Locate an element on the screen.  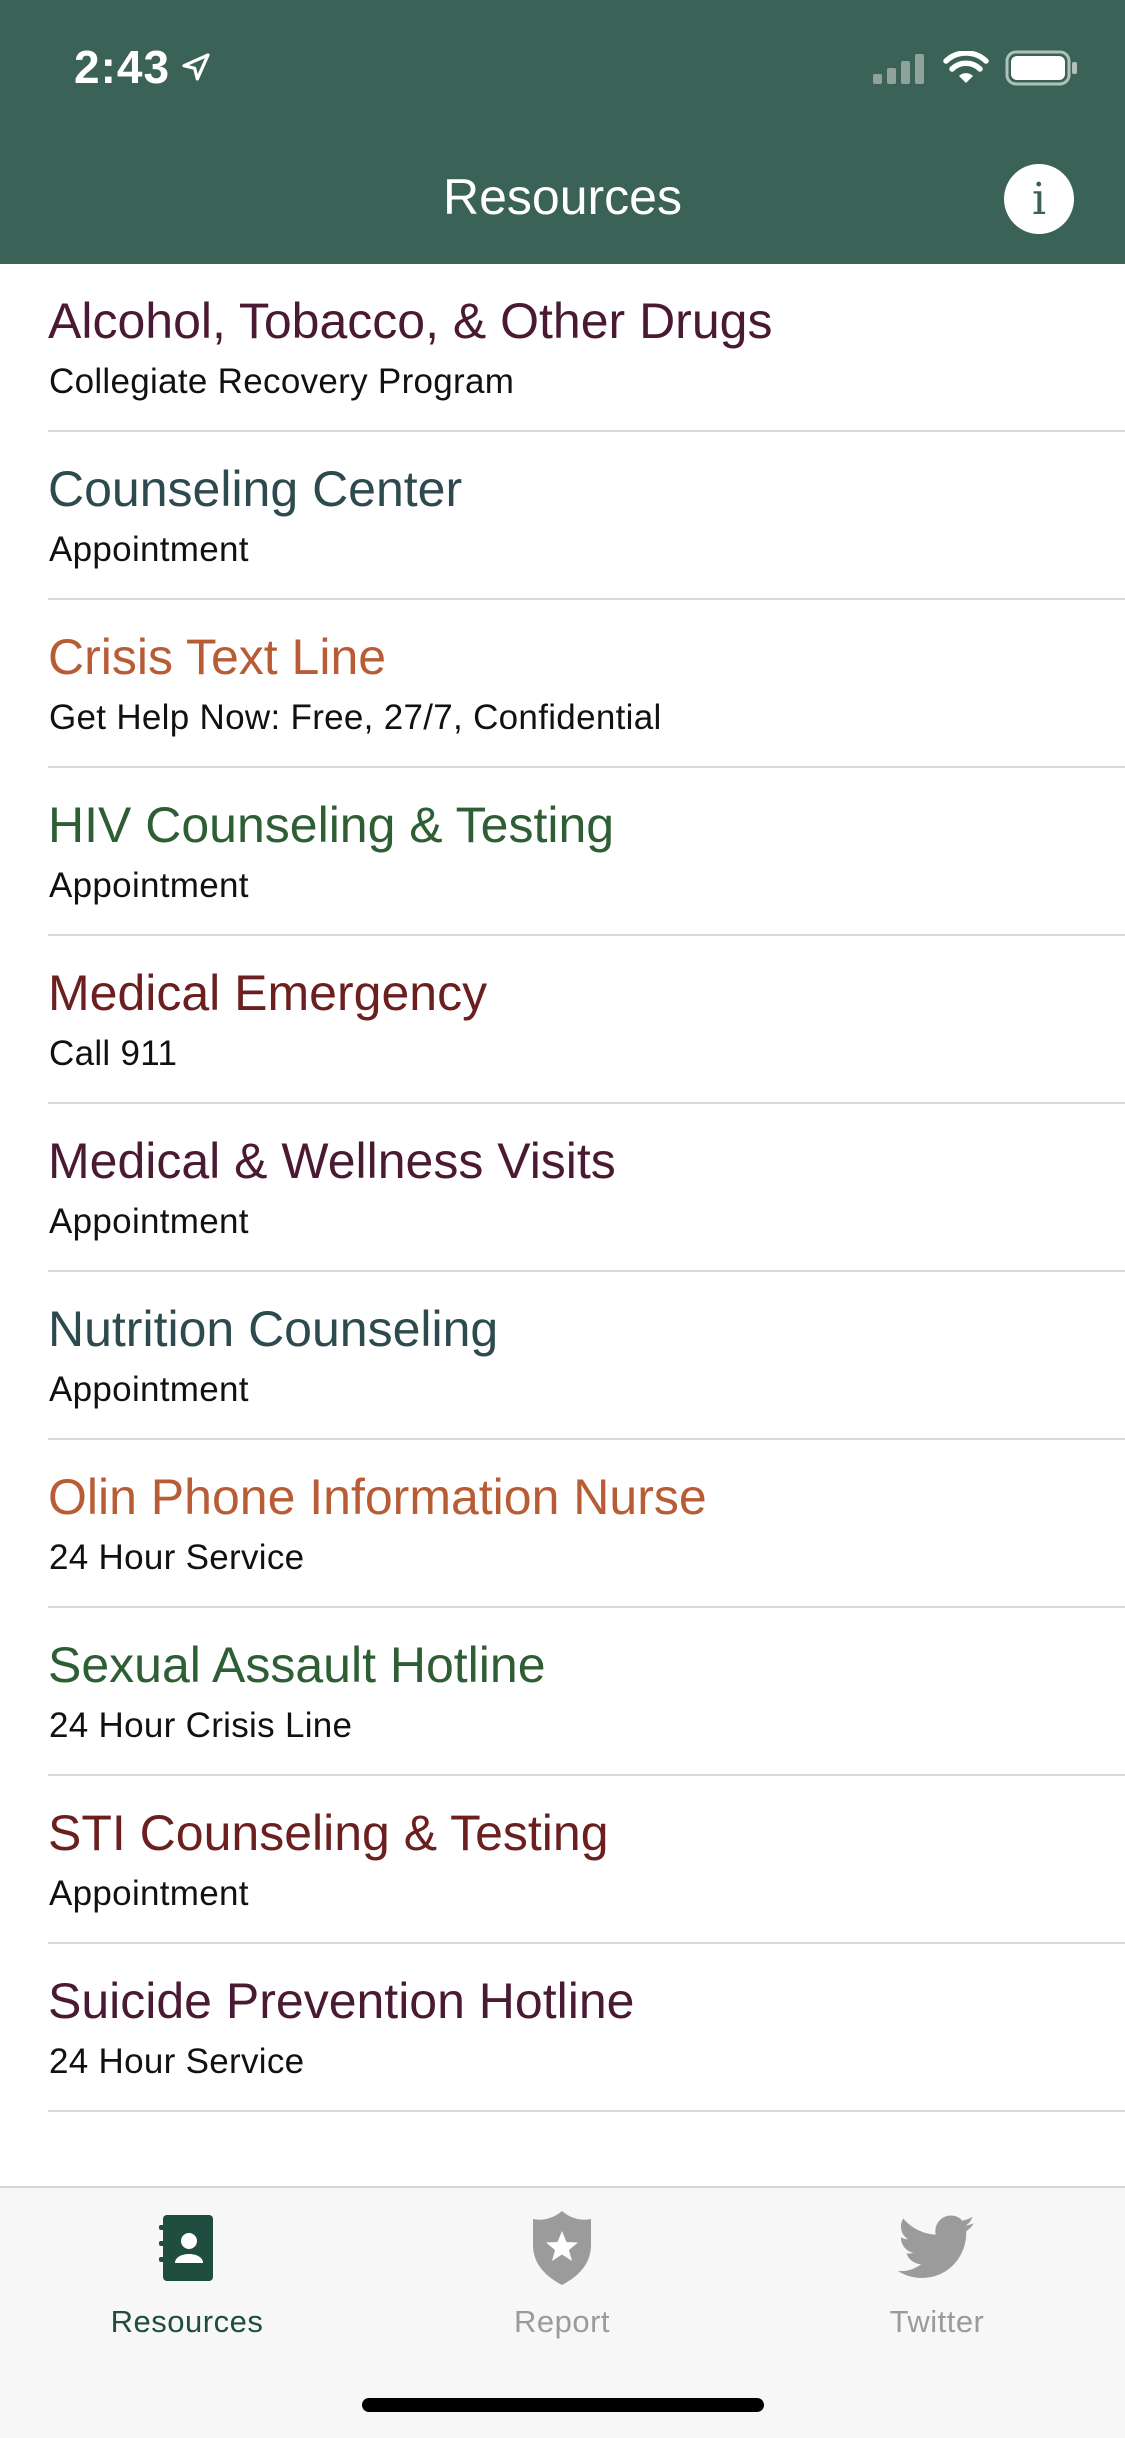
tab-resources: Resources is located at coordinates (187, 2278).